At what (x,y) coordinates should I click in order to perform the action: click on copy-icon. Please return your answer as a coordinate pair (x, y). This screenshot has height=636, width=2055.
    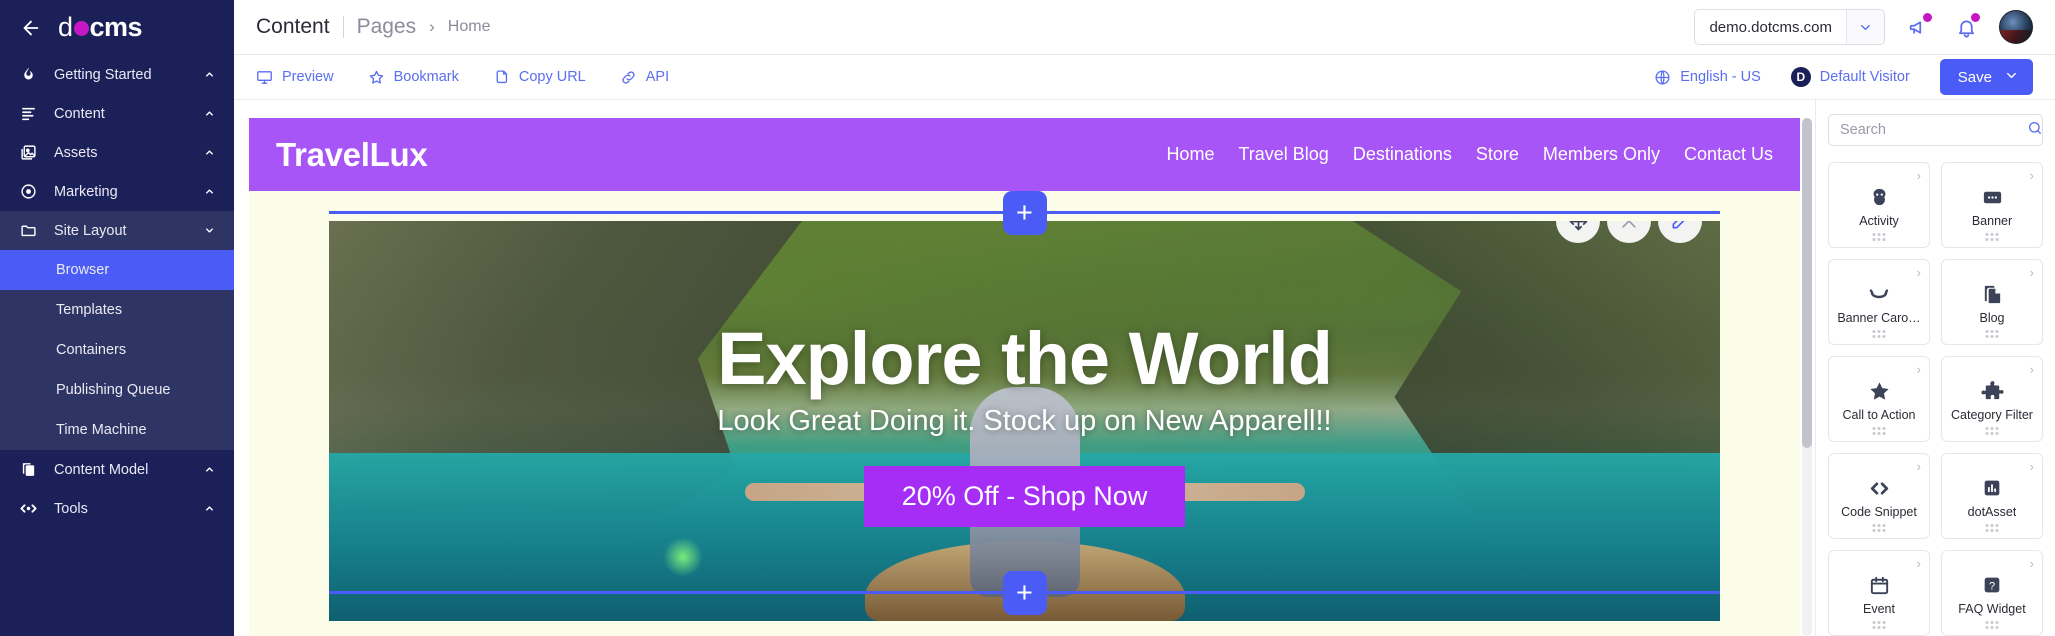
    Looking at the image, I should click on (501, 77).